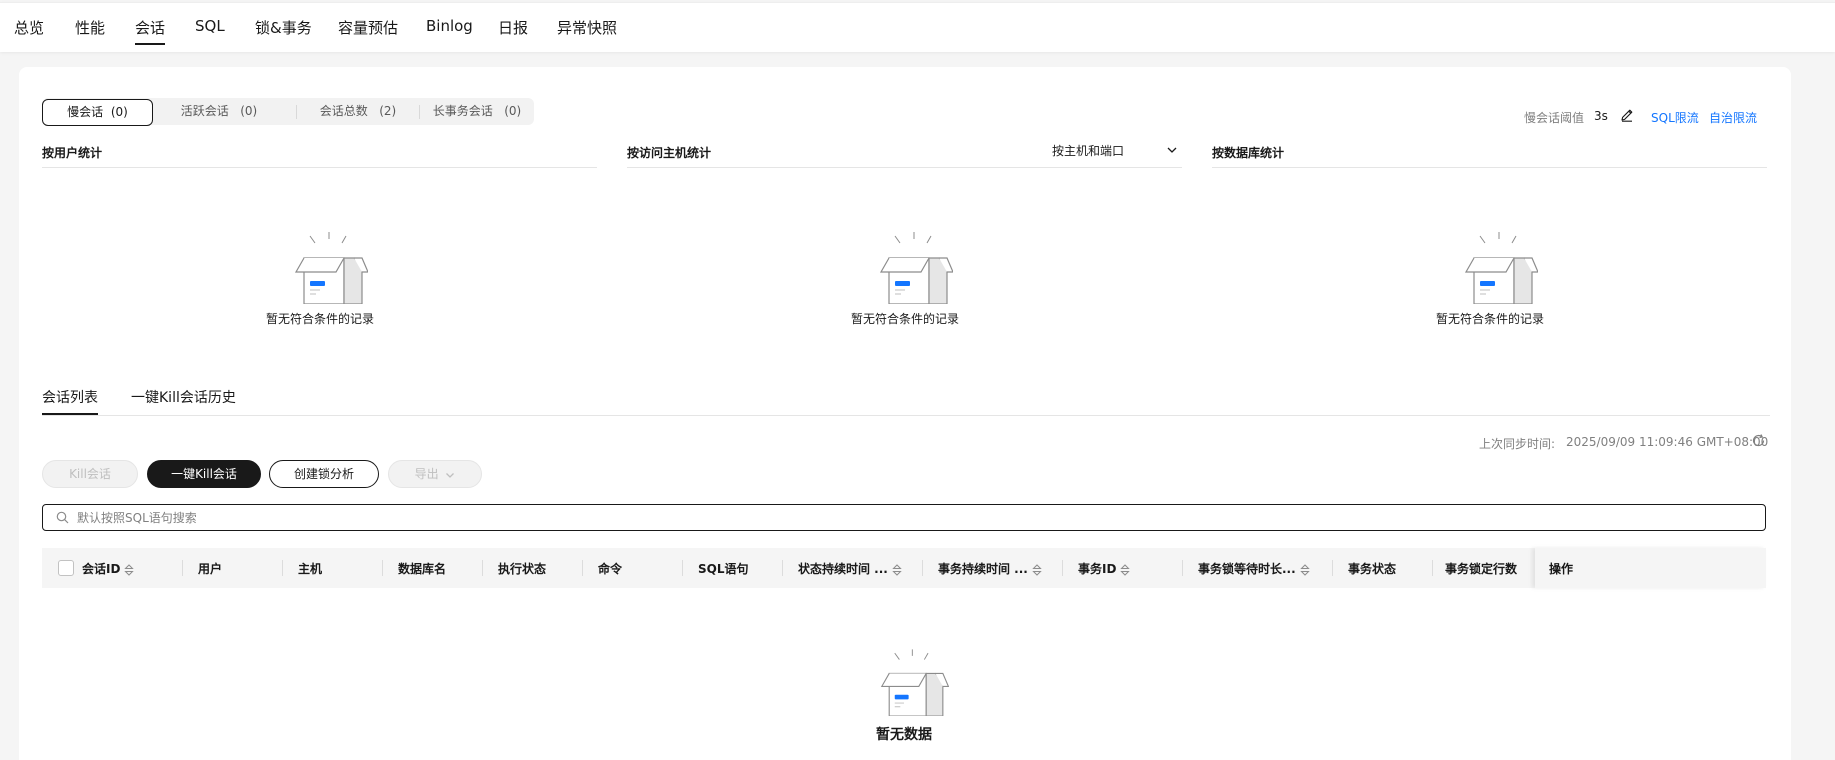 This screenshot has height=760, width=1835. Describe the element at coordinates (324, 474) in the screenshot. I see `create-lock-analysis-button: 创建锁分析` at that location.